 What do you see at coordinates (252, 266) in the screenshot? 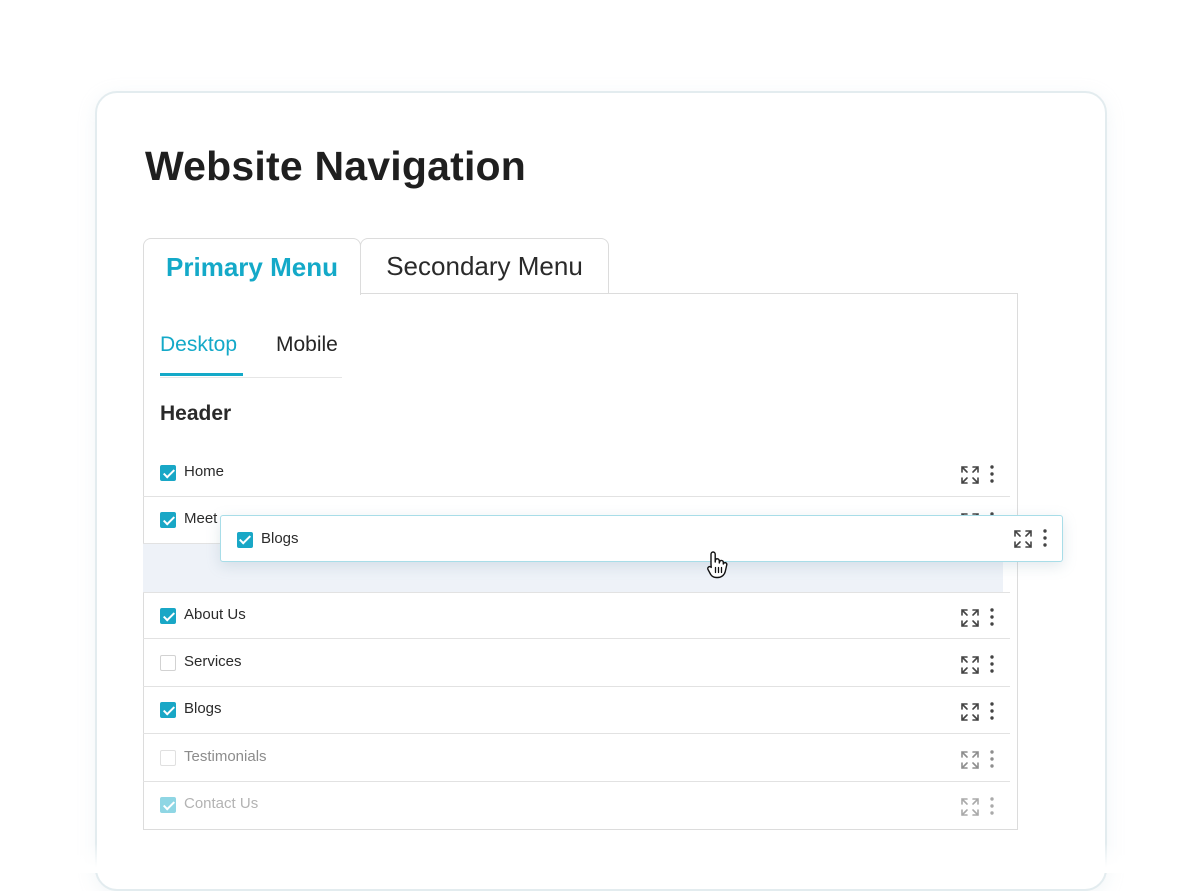
I see `tab-primary-menu: Primary Menu` at bounding box center [252, 266].